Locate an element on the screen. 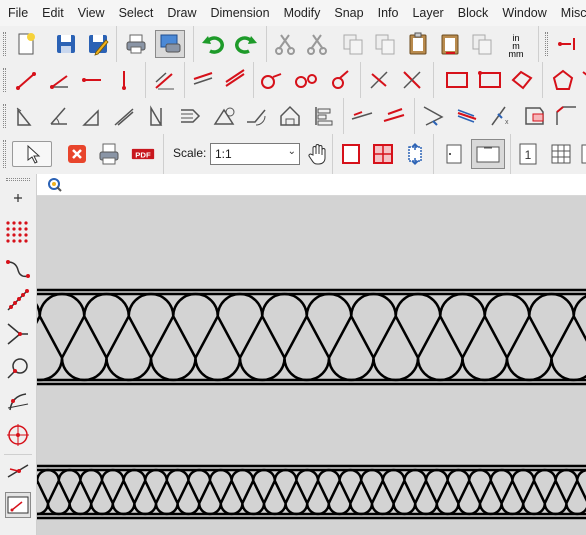 This screenshot has height=535, width=586. menu-info: Info is located at coordinates (388, 13).